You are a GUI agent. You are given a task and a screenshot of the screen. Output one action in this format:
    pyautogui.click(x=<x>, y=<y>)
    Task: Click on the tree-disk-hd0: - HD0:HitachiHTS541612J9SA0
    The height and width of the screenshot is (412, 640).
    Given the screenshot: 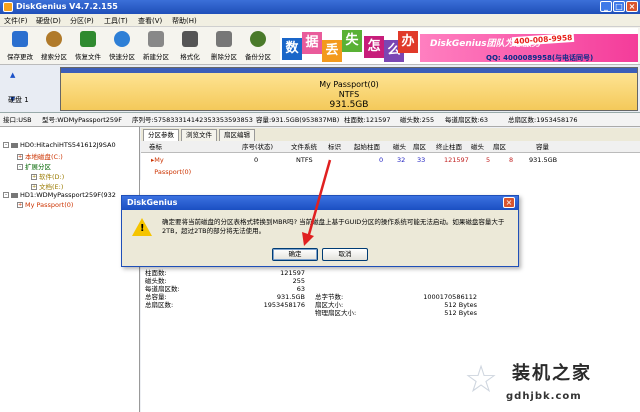 What is the action you would take?
    pyautogui.click(x=59, y=145)
    